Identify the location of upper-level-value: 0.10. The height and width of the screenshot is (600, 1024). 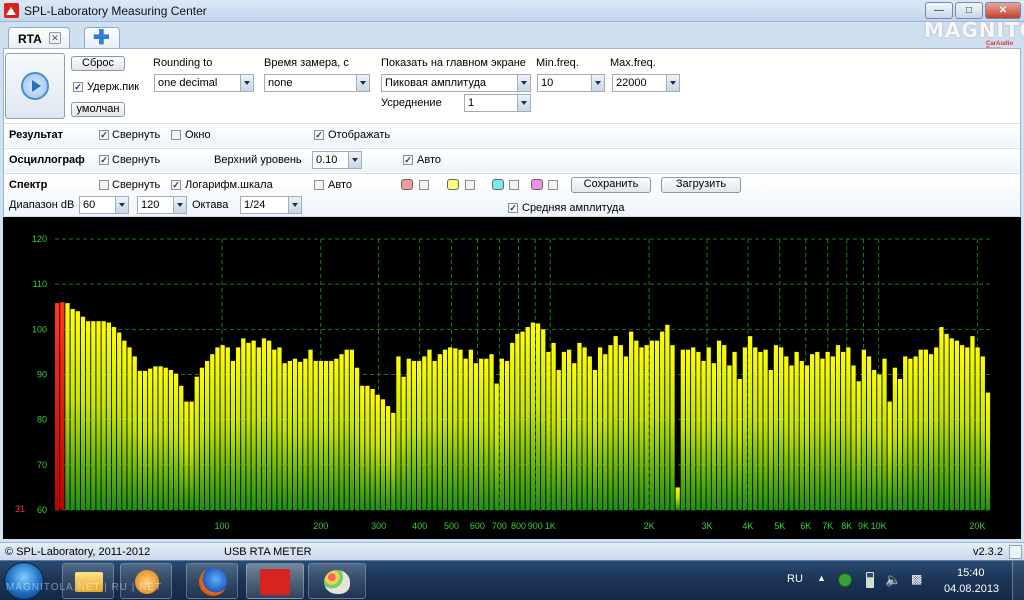
(327, 160).